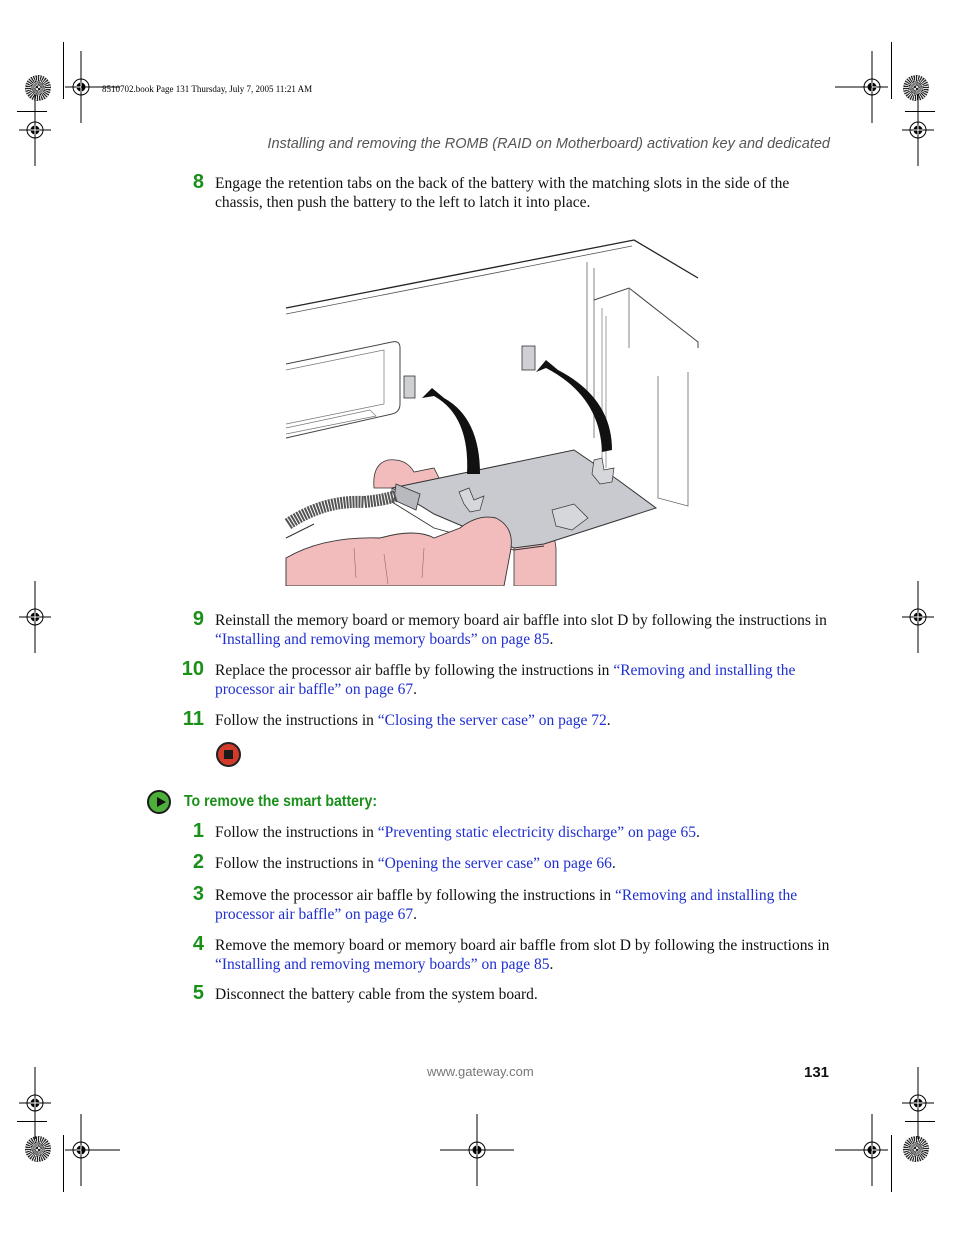 This screenshot has height=1235, width=954. What do you see at coordinates (398, 551) in the screenshot?
I see `hand` at bounding box center [398, 551].